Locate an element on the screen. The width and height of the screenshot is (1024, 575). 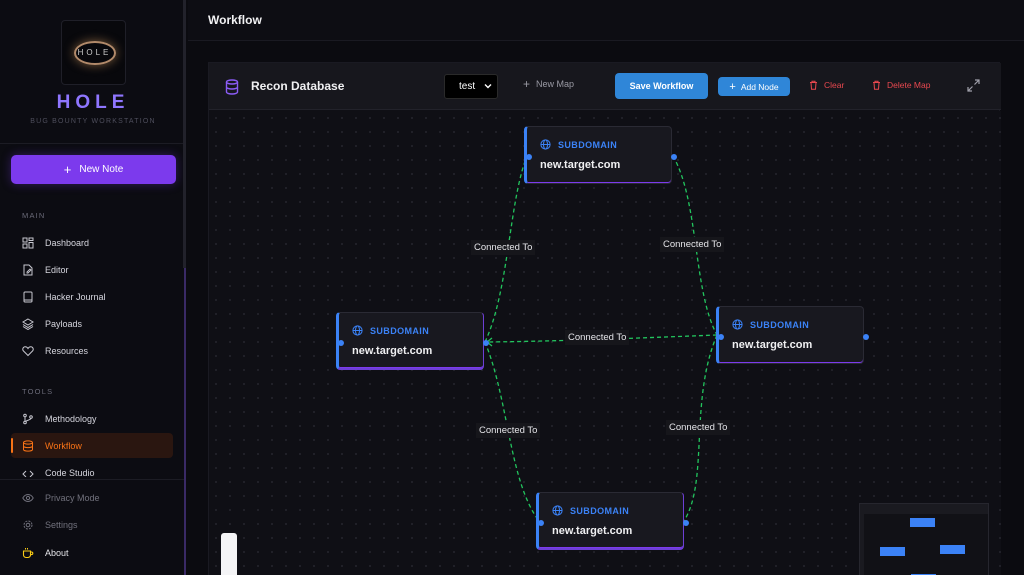
main-section-label: MAIN is located at coordinates (34, 215).